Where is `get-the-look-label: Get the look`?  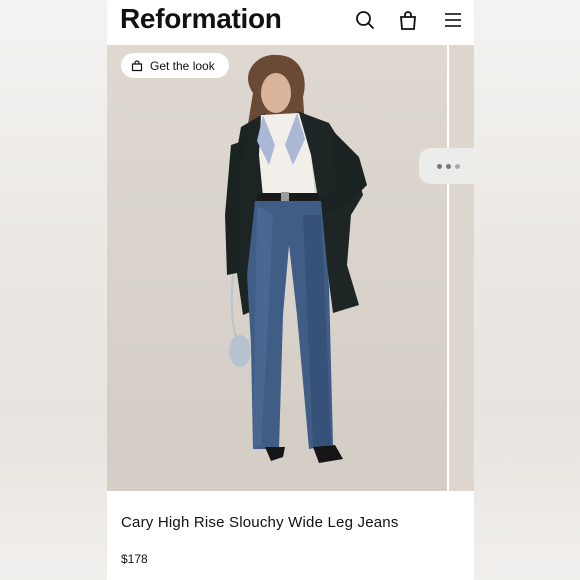
get-the-look-label: Get the look is located at coordinates (182, 65).